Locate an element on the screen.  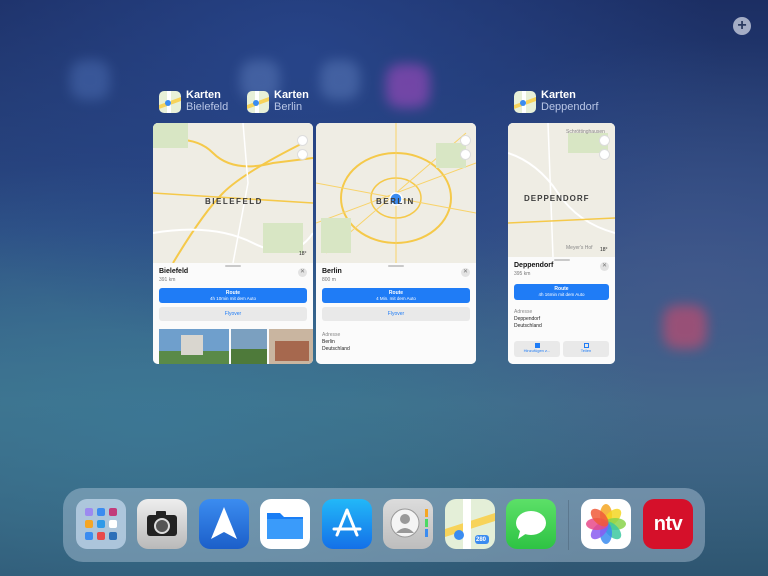
map-place-label: Meyer's Hof is located at coordinates (579, 248).